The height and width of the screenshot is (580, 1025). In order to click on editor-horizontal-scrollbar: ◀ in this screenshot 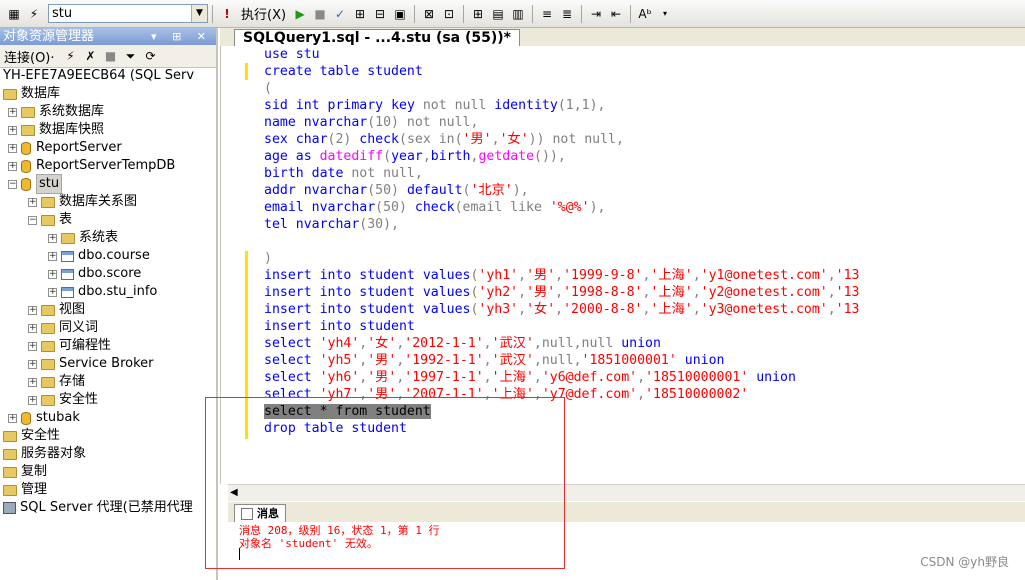, I will do `click(626, 492)`.